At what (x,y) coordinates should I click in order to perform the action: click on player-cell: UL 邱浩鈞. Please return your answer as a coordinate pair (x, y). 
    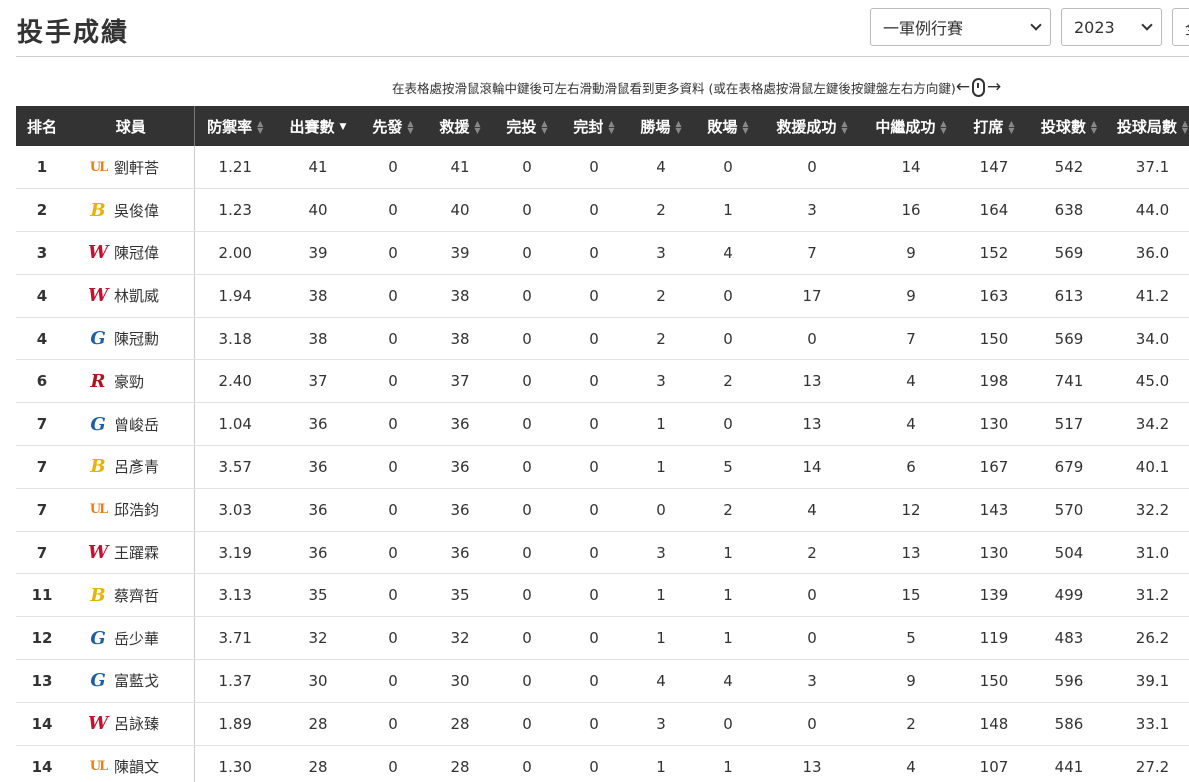
    Looking at the image, I should click on (131, 510).